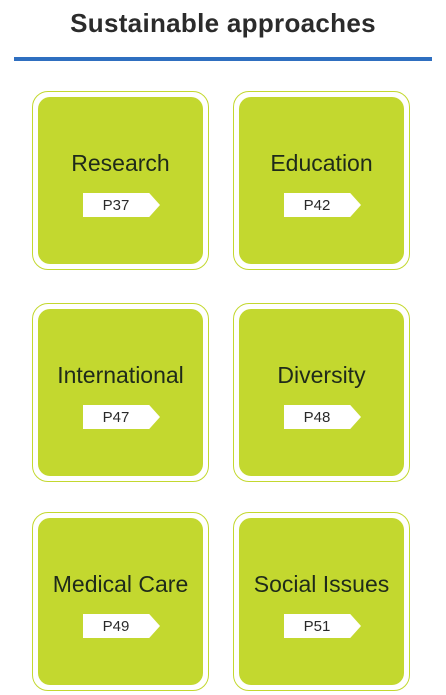 This screenshot has height=695, width=446. What do you see at coordinates (321, 163) in the screenshot?
I see `card-label: Education` at bounding box center [321, 163].